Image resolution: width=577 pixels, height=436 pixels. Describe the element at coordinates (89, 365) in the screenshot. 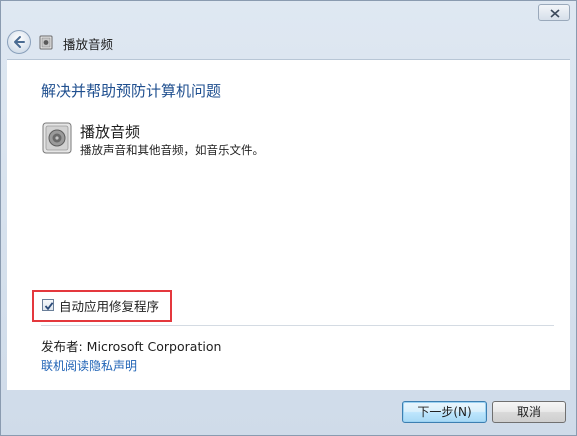

I see `privacy-statement-link: 联机阅读隐私声明` at that location.